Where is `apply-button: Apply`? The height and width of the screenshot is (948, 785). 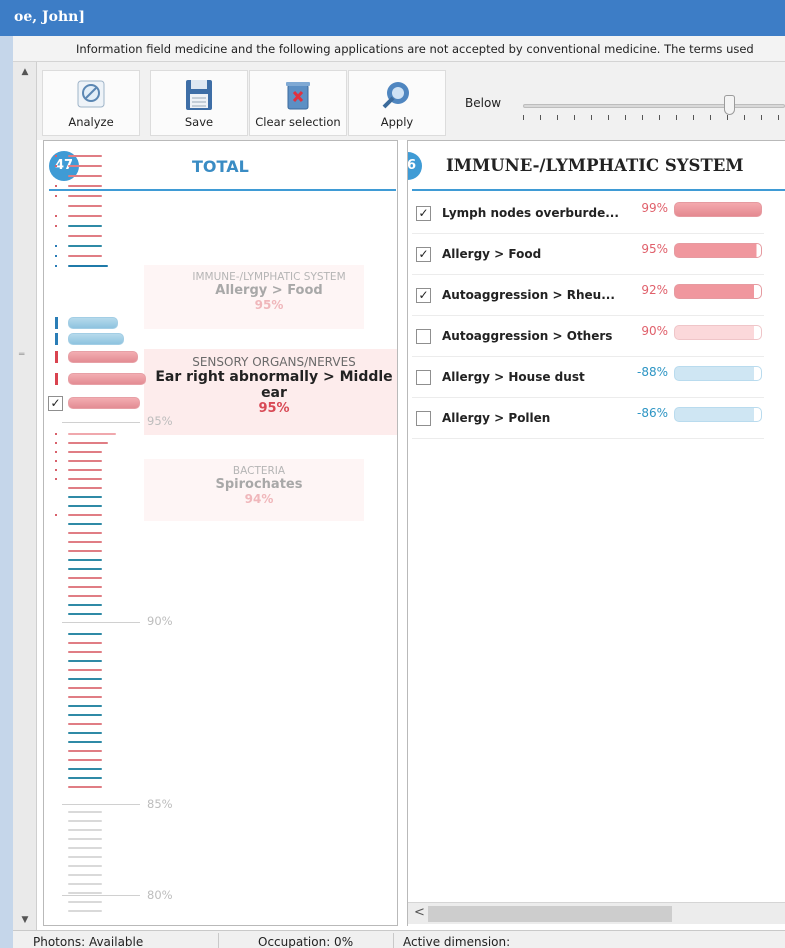
apply-button: Apply is located at coordinates (397, 103).